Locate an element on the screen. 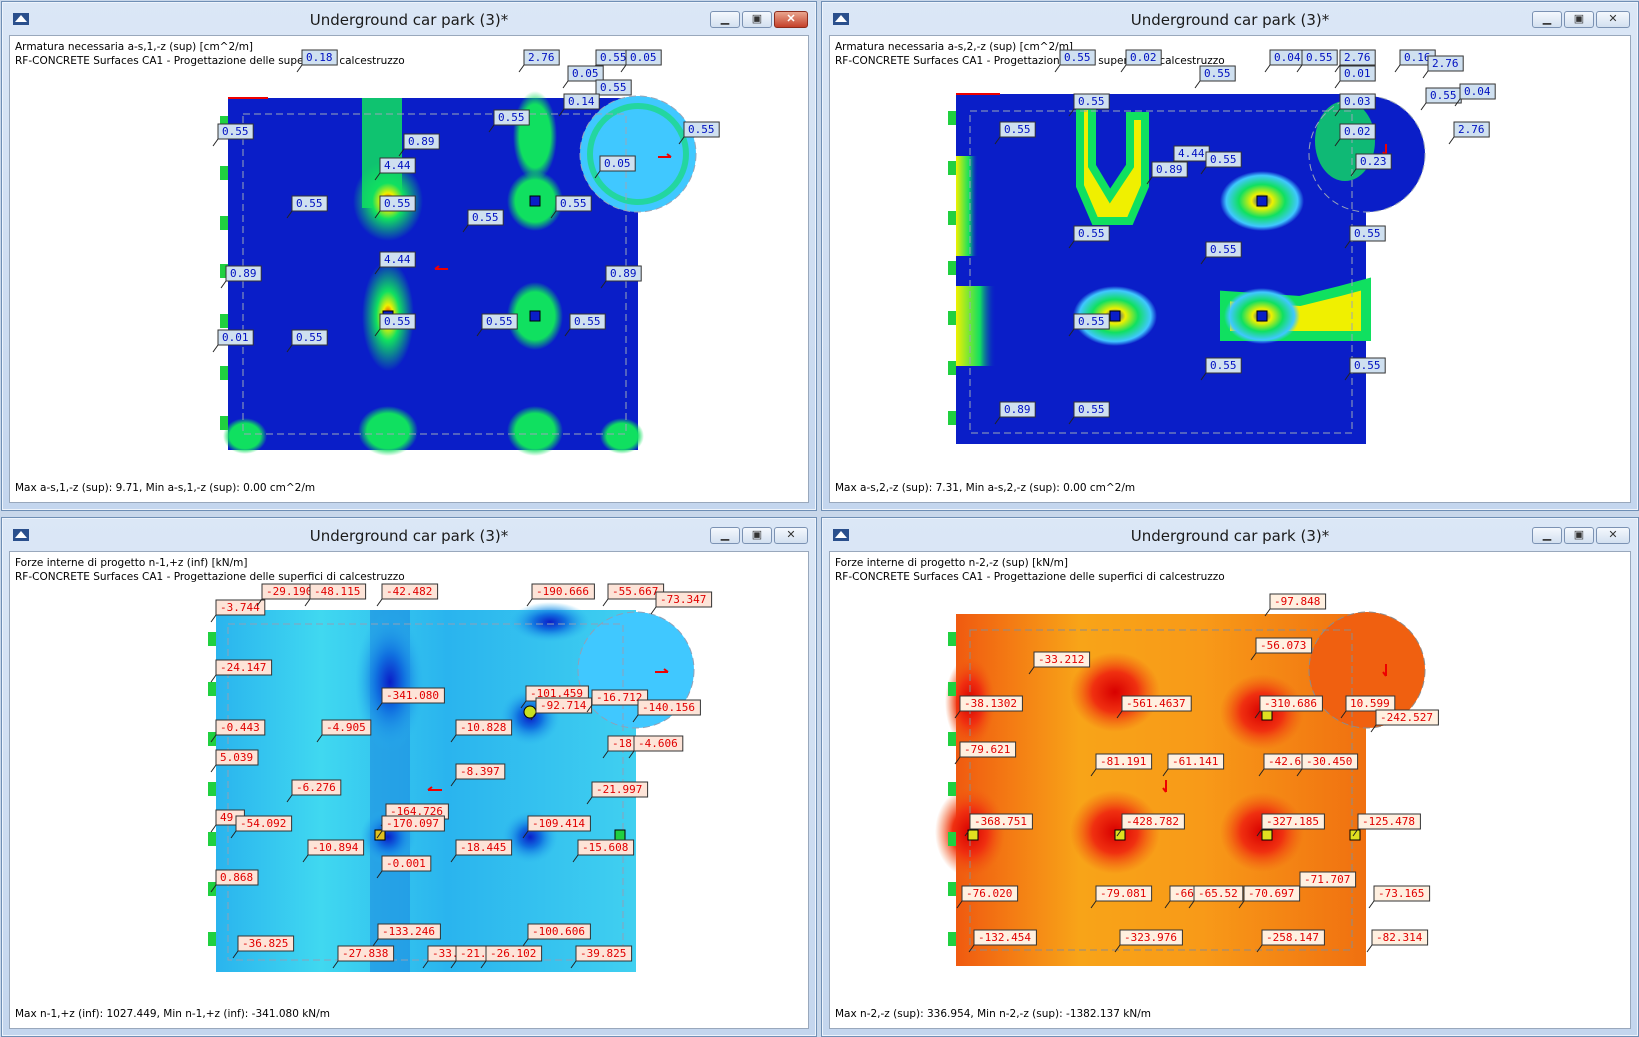 The width and height of the screenshot is (1639, 1037). value-label-text: -29.190 is located at coordinates (289, 591).